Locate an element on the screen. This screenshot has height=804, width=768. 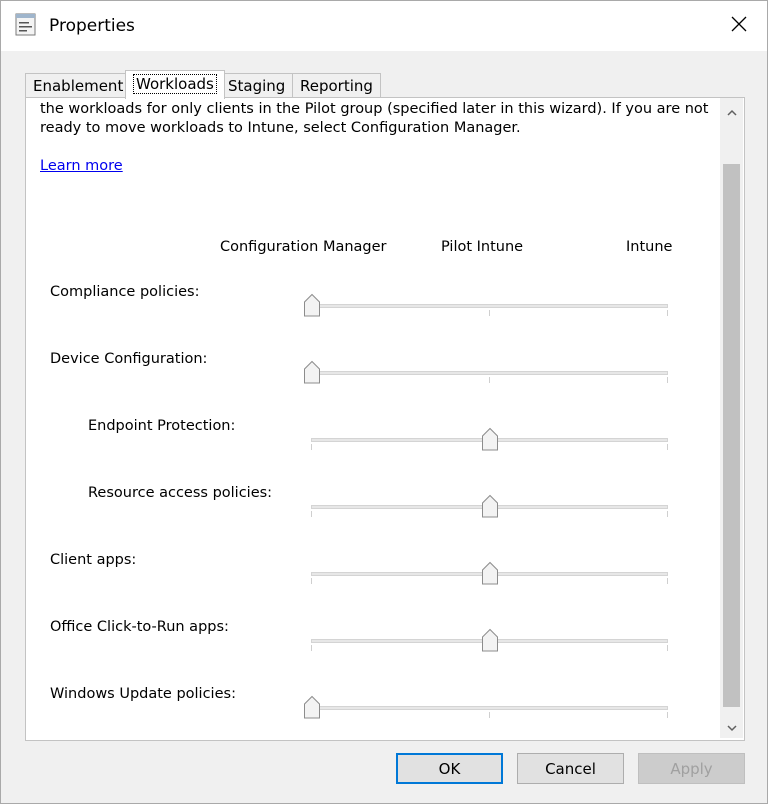
chevron-up-icon is located at coordinates (731, 110).